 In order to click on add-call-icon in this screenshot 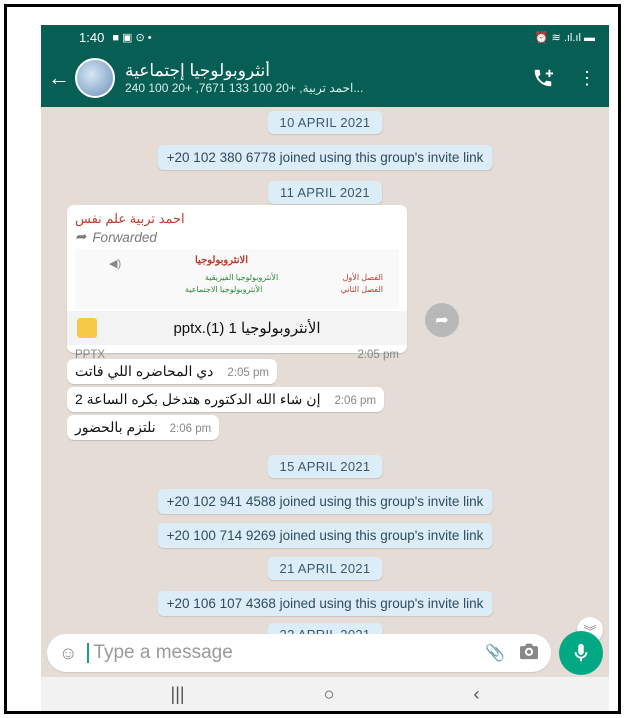, I will do `click(543, 78)`.